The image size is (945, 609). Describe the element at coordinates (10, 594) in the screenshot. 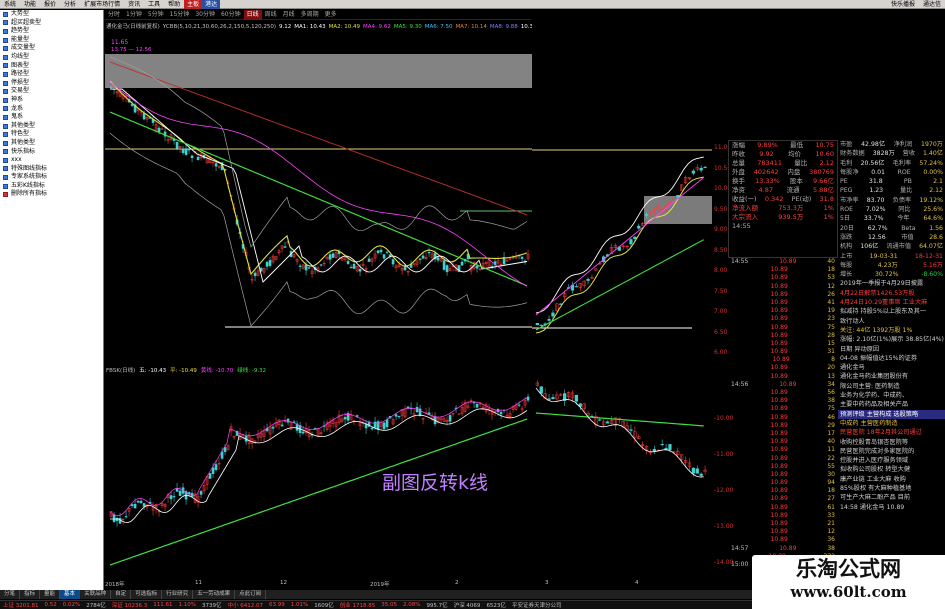

I see `bottom-tab: 分笔` at that location.